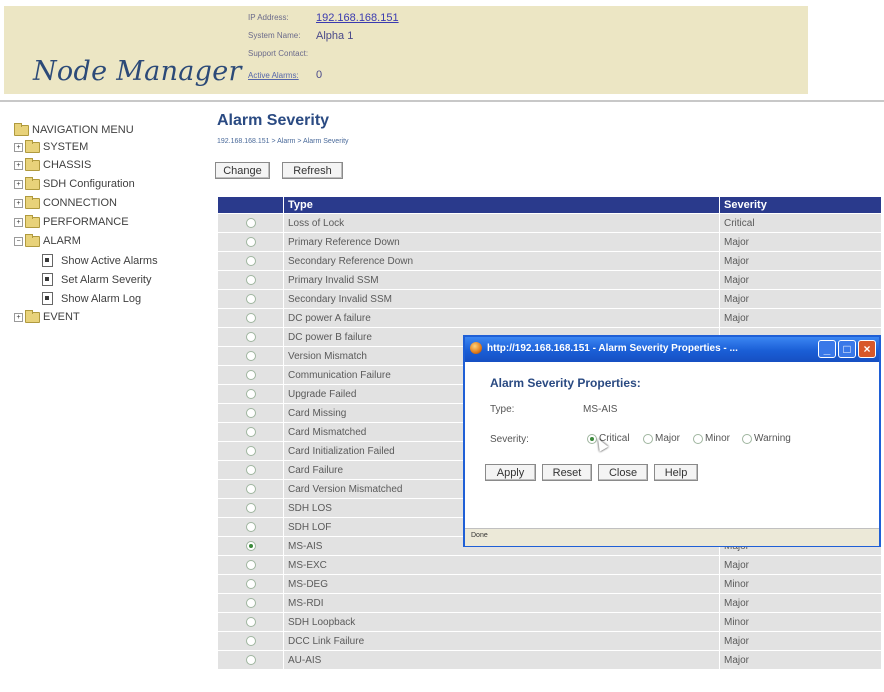  I want to click on table-row: MS-EXC Major, so click(549, 565).